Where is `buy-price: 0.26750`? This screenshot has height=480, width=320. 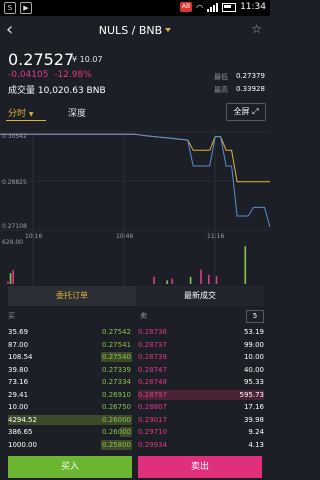 buy-price: 0.26750 is located at coordinates (116, 407).